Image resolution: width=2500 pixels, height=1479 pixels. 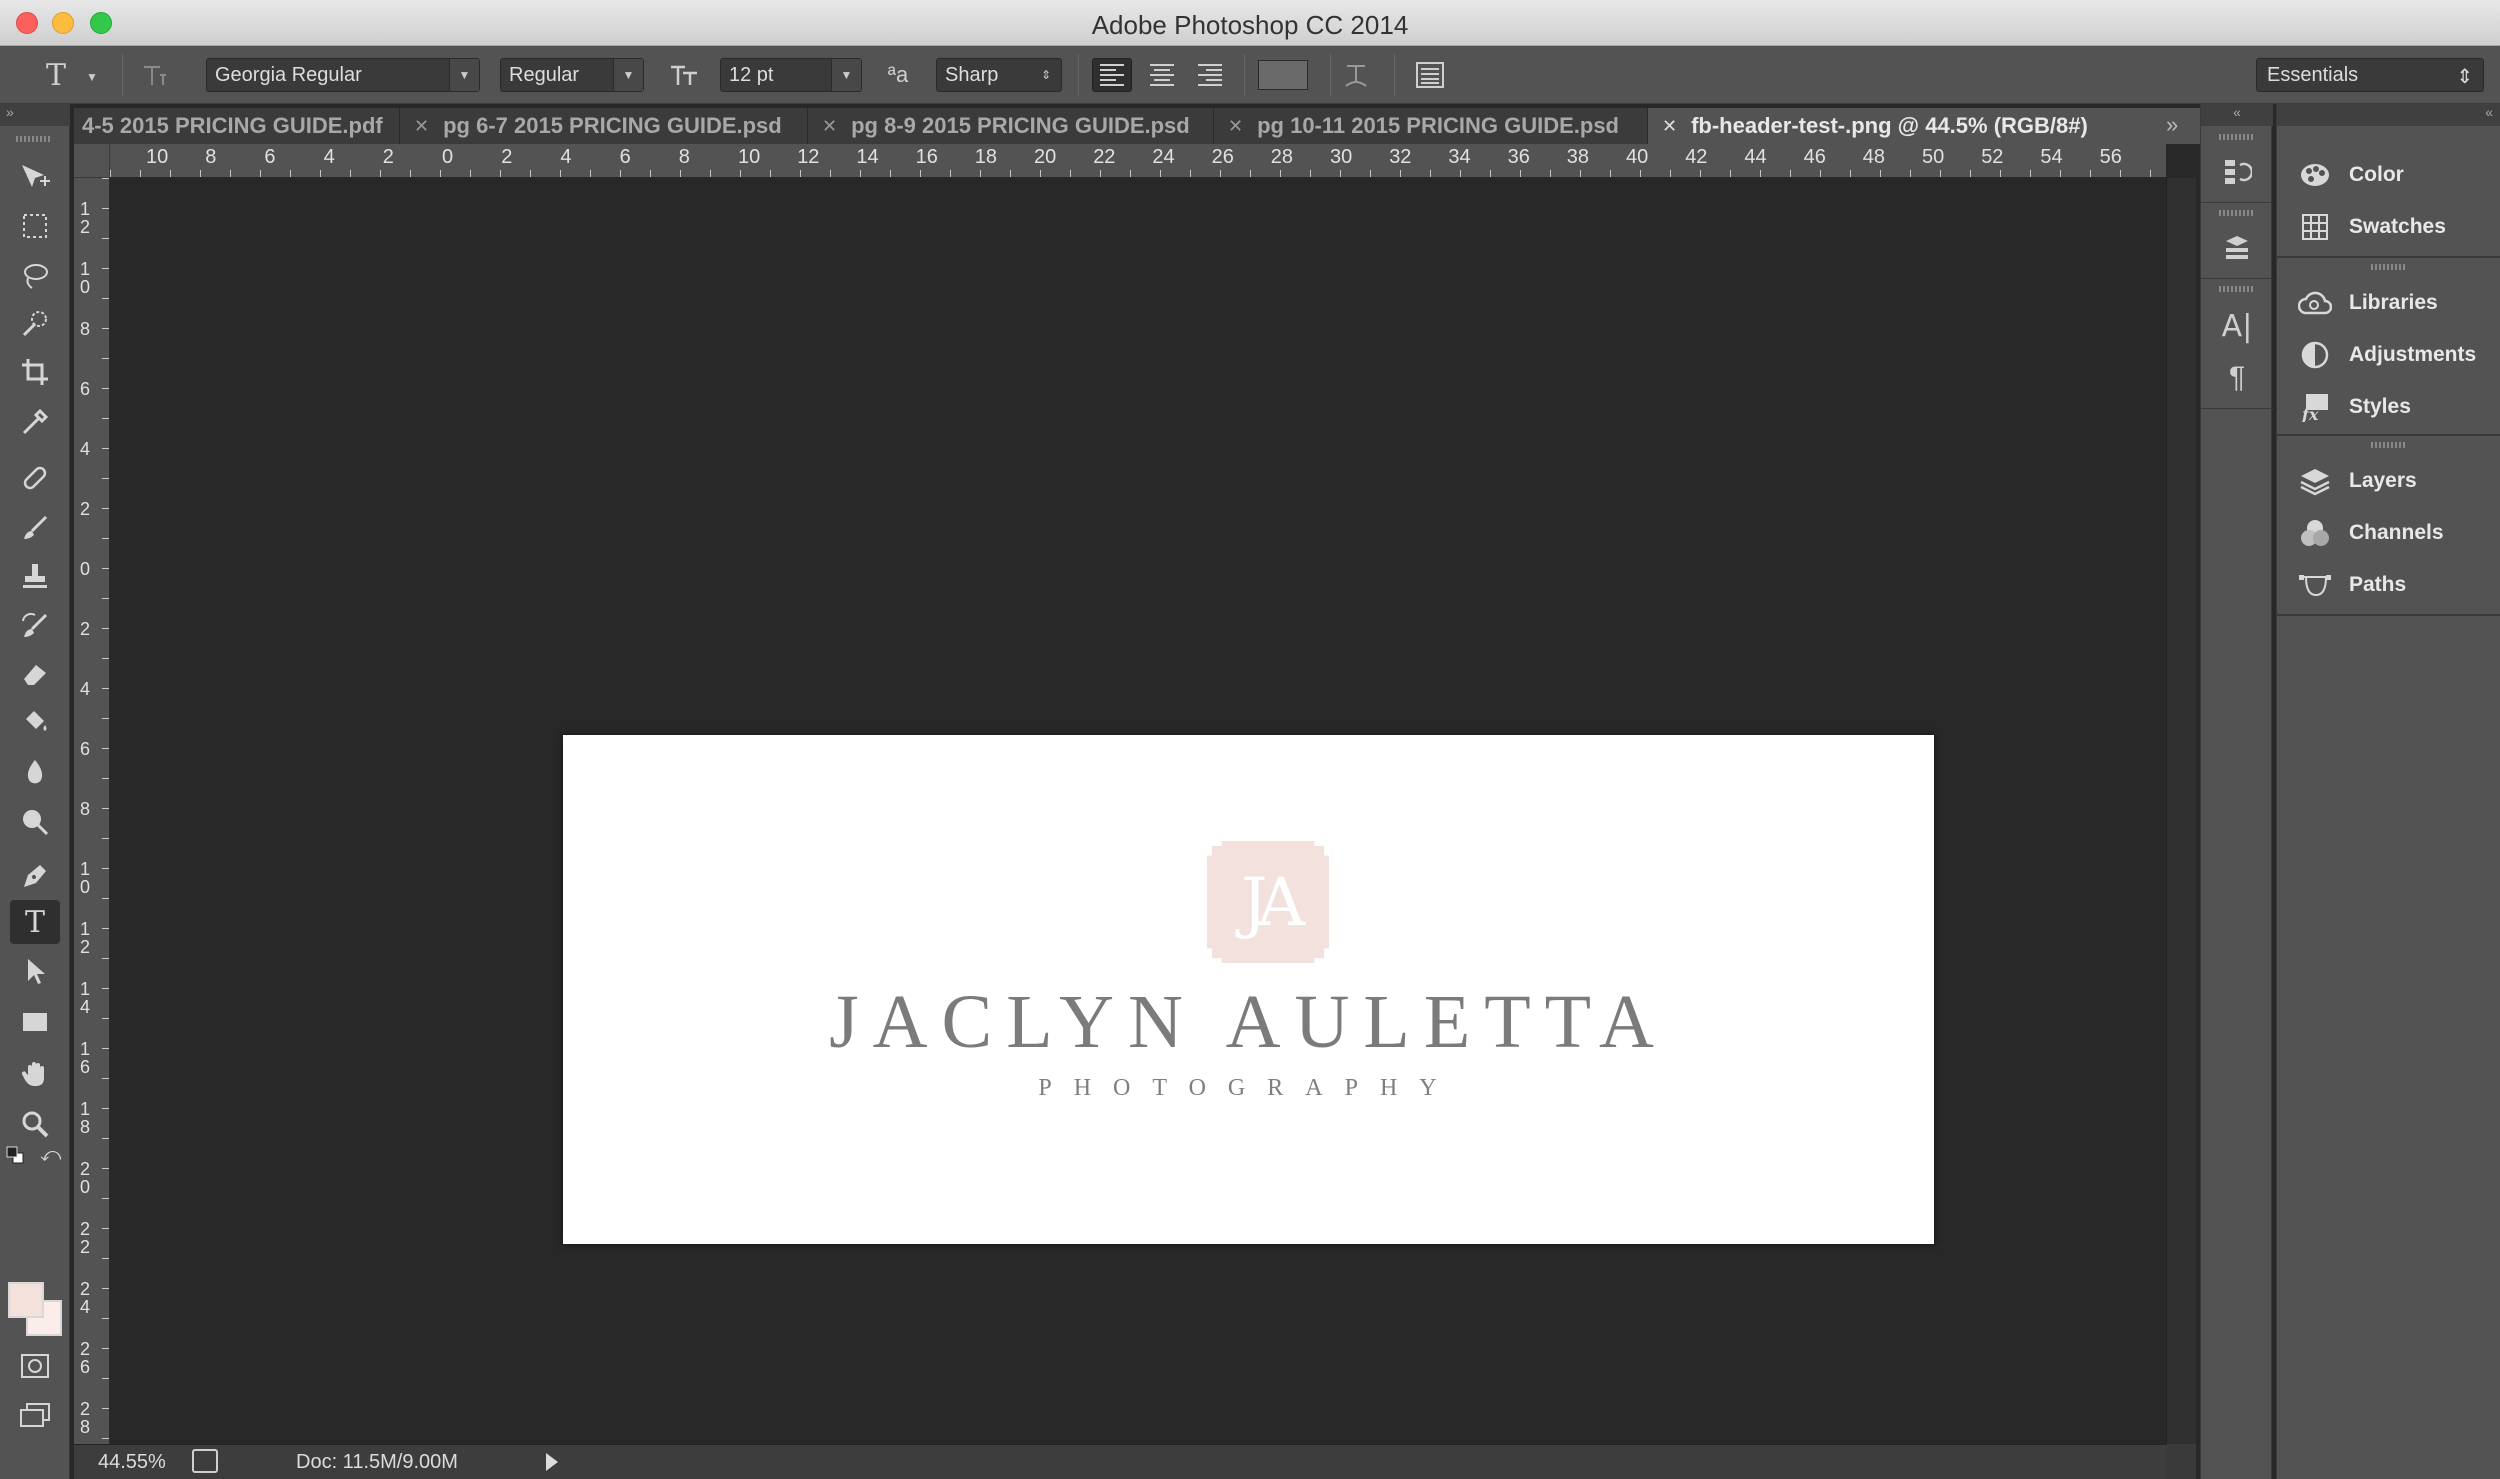 I want to click on type-tool-preset-icon: T, so click(x=56, y=75).